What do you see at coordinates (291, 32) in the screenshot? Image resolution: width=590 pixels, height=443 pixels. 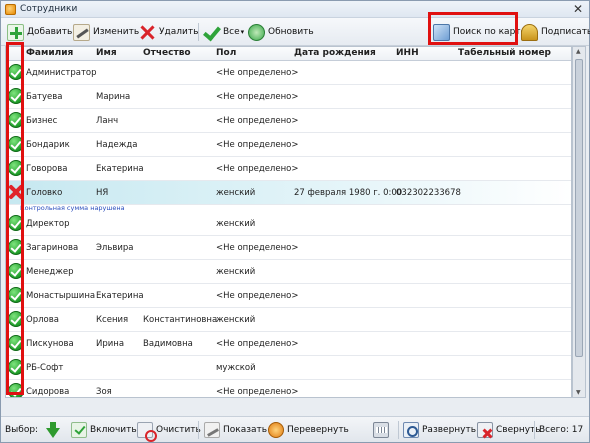 I see `refresh-label: Обновить` at bounding box center [291, 32].